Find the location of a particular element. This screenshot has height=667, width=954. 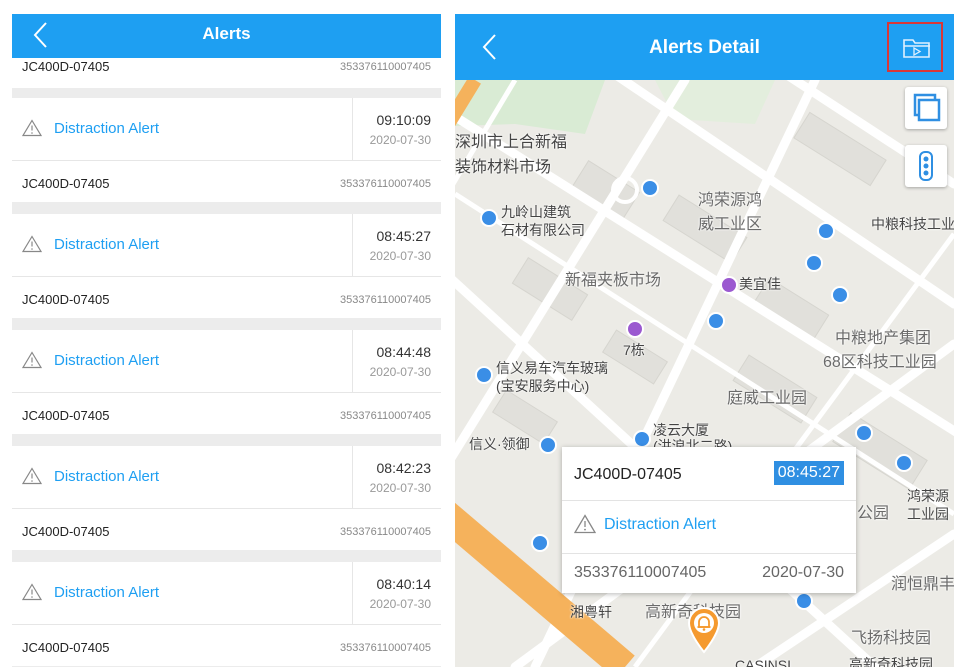

map-label: 公园 is located at coordinates (873, 513).